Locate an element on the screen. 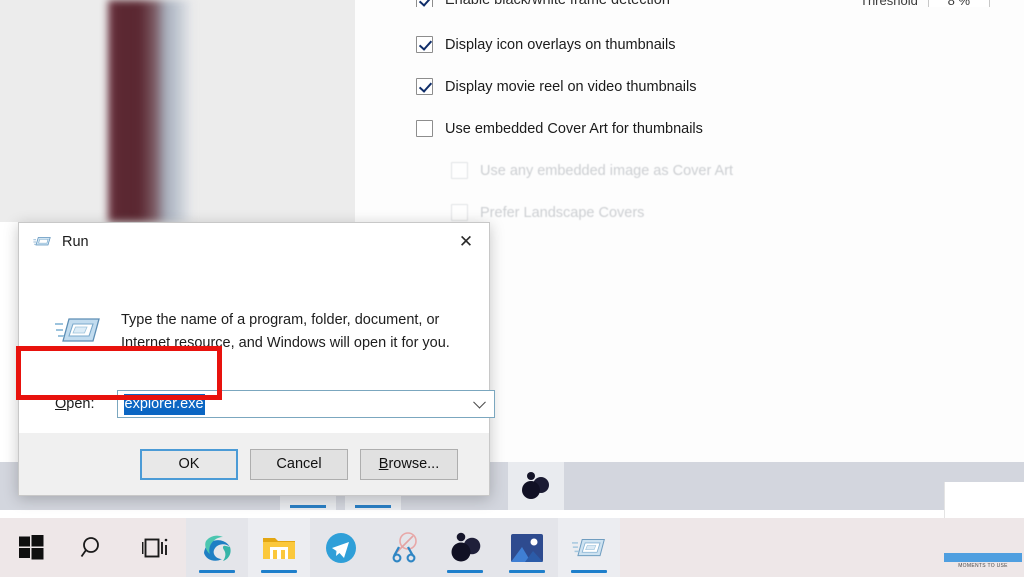 This screenshot has width=1024, height=577. option-label: Prefer Landscape Covers is located at coordinates (562, 212).